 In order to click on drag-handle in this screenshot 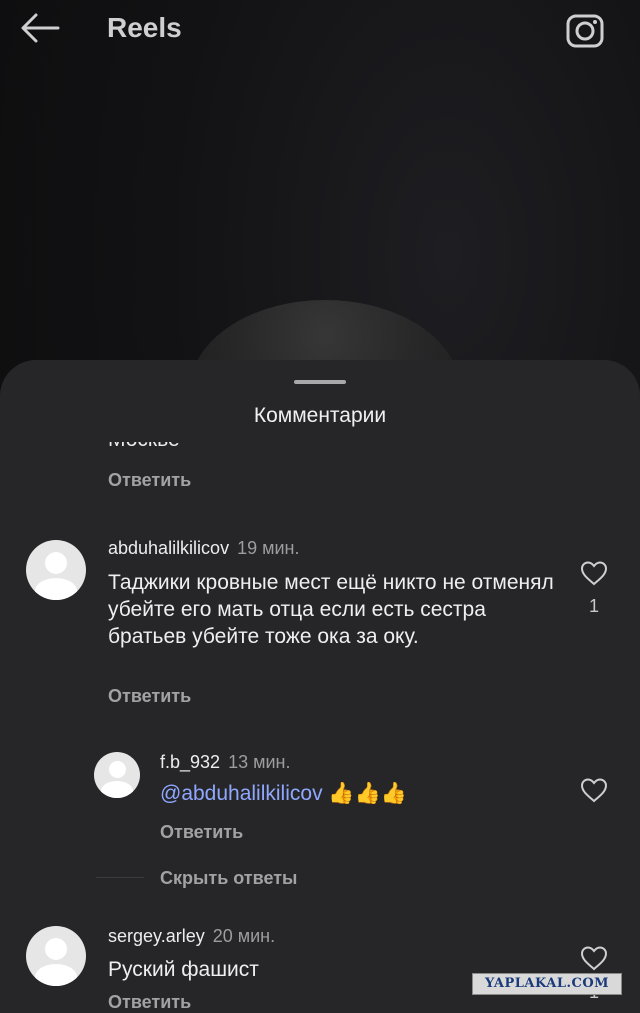, I will do `click(320, 382)`.